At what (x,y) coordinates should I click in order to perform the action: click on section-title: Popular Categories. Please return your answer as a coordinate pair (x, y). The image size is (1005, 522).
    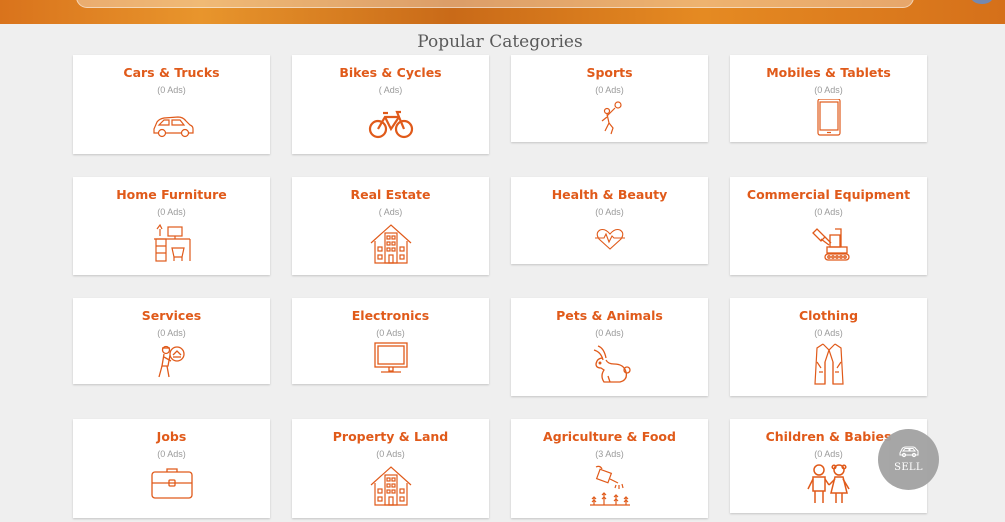
    Looking at the image, I should click on (500, 42).